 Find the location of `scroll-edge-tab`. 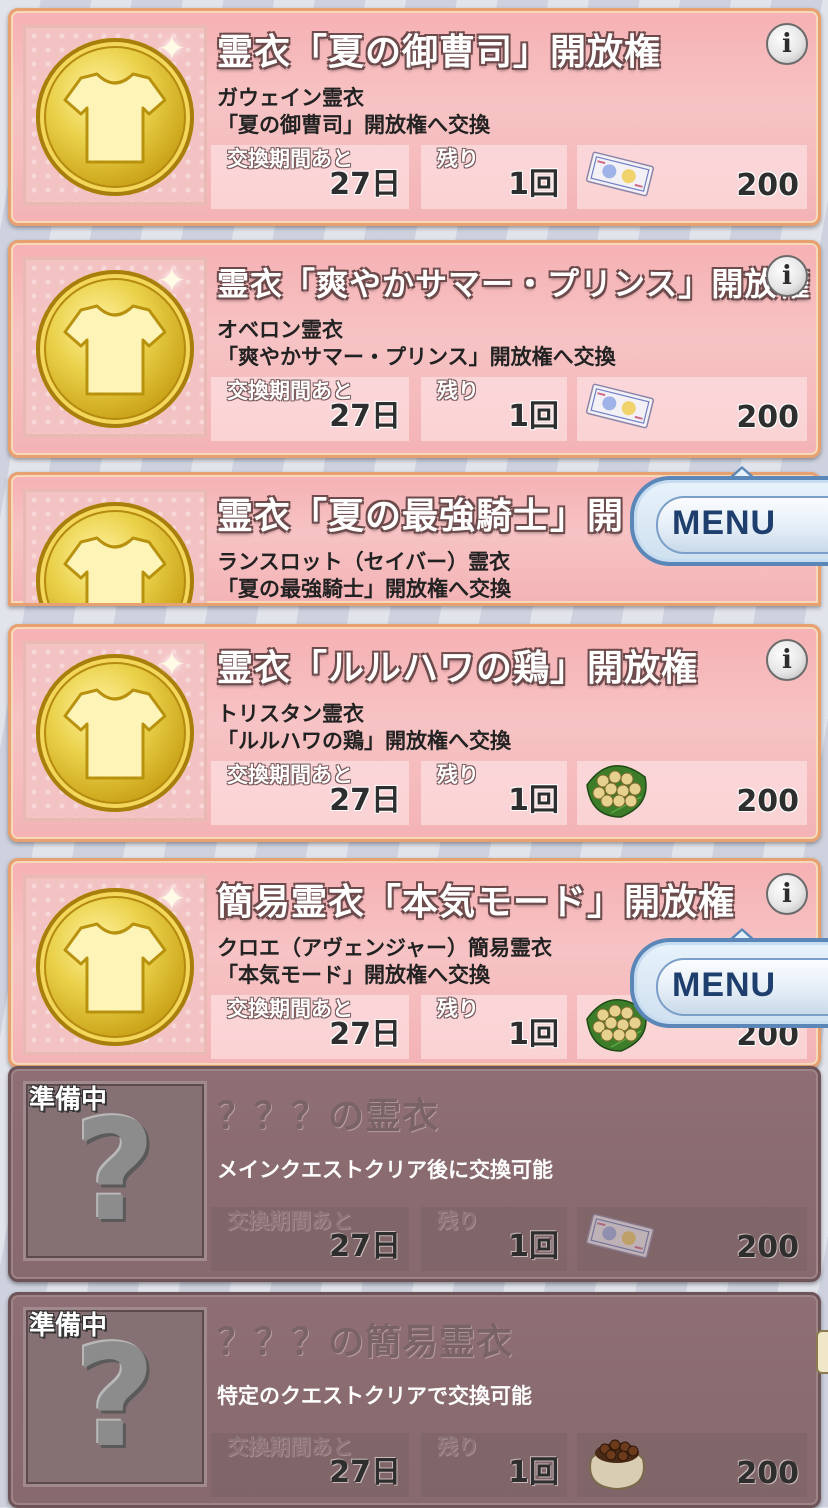

scroll-edge-tab is located at coordinates (822, 1352).